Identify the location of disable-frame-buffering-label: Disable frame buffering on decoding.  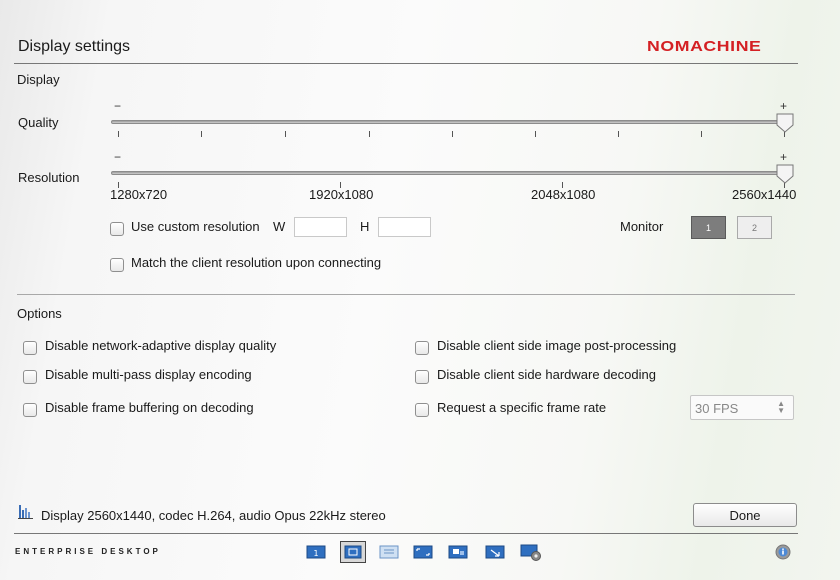
(149, 407).